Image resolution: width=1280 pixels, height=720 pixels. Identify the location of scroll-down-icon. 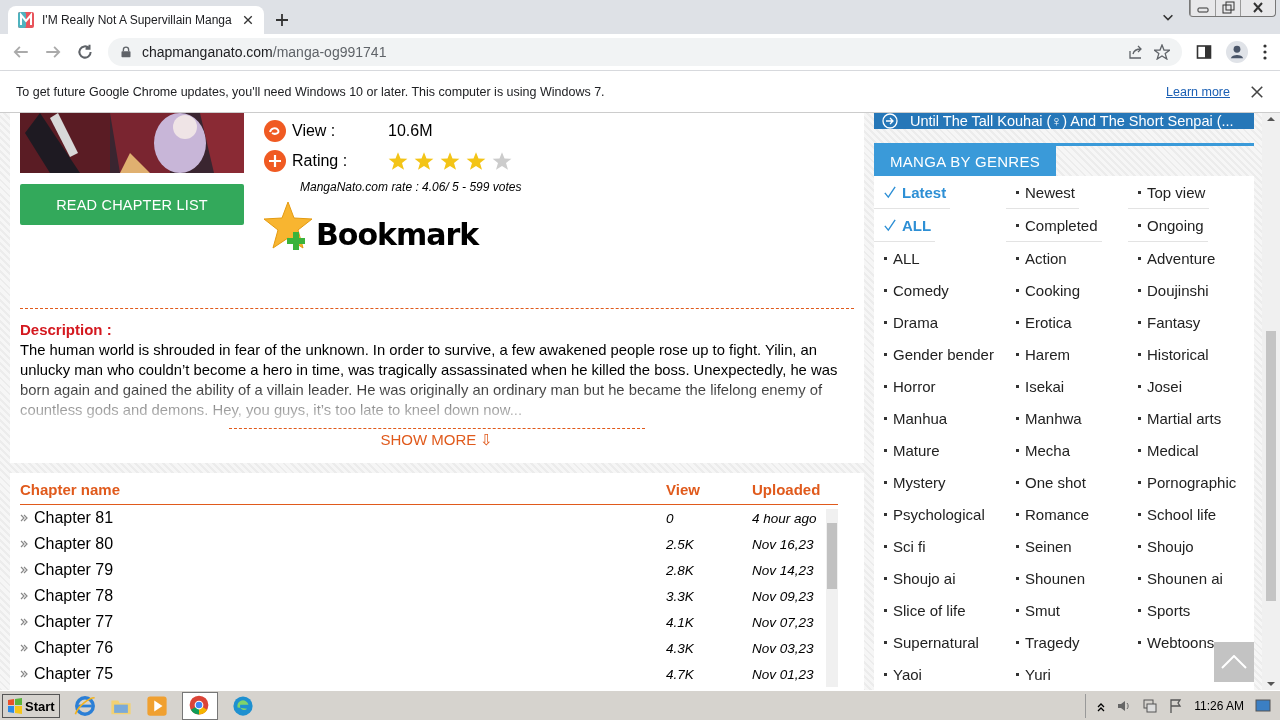
(1271, 684).